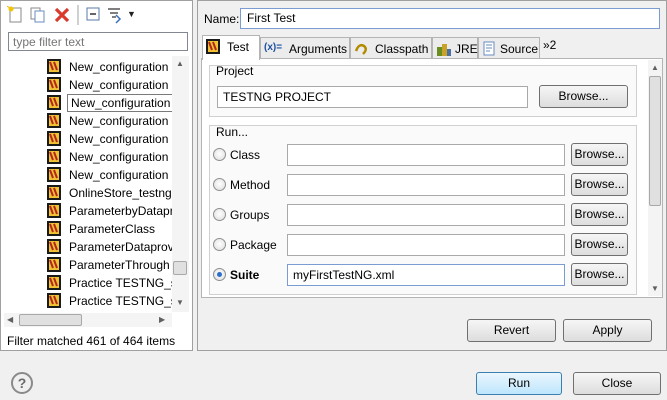 The width and height of the screenshot is (667, 400). Describe the element at coordinates (120, 193) in the screenshot. I see `list-item-label: OnlineStore_testng` at that location.